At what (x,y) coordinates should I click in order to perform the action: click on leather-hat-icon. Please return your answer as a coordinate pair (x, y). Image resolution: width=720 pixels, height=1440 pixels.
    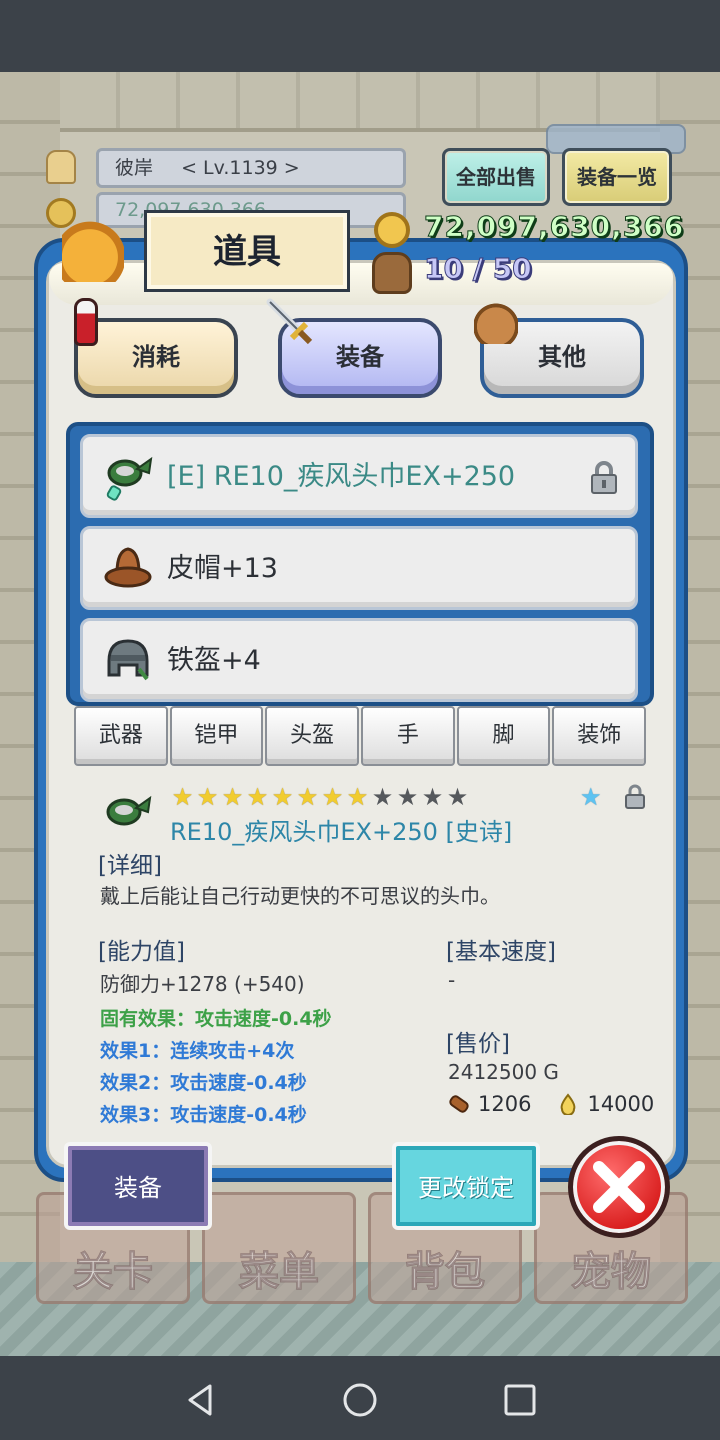
    Looking at the image, I should click on (128, 567).